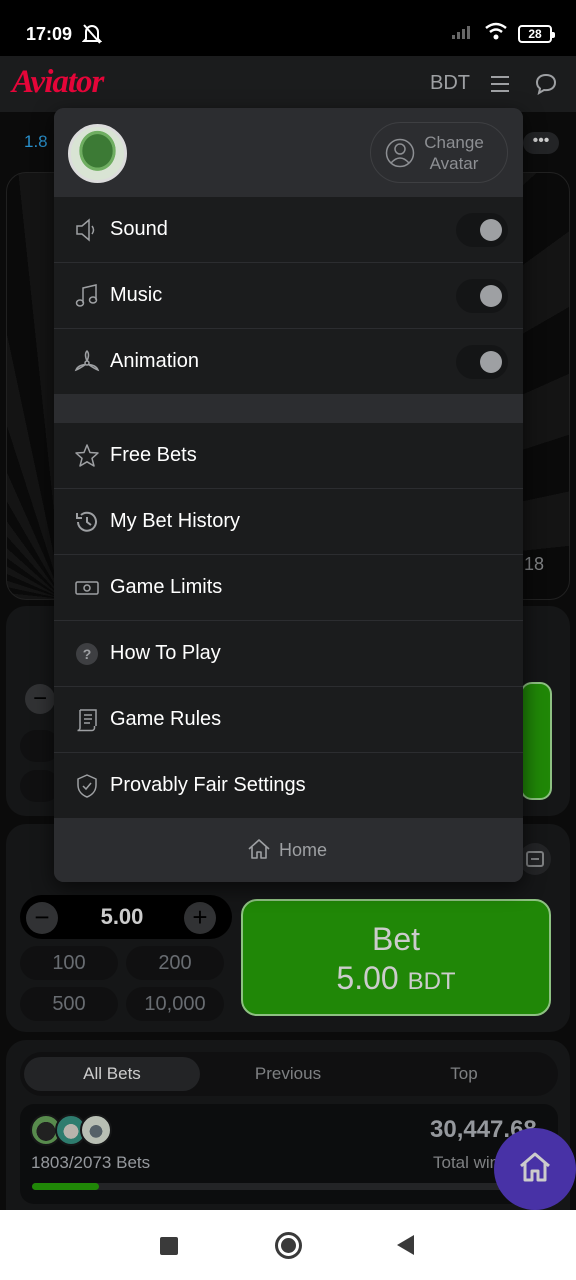  Describe the element at coordinates (87, 786) in the screenshot. I see `shield-check-icon` at that location.